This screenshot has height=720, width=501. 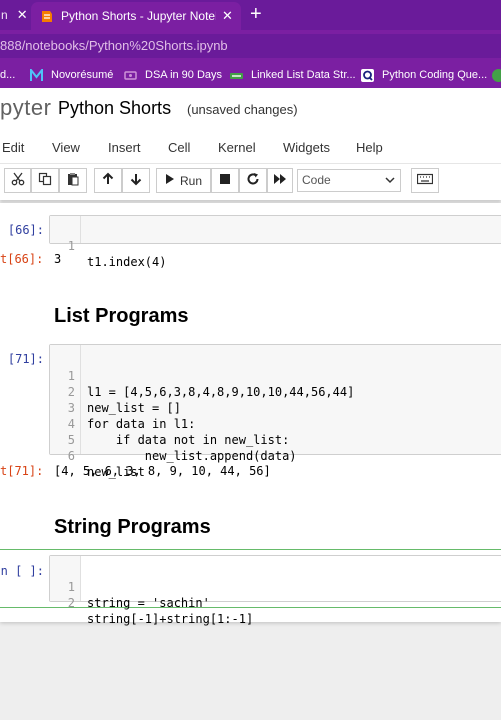 What do you see at coordinates (25, 108) in the screenshot?
I see `jupyter-logo: pyter` at bounding box center [25, 108].